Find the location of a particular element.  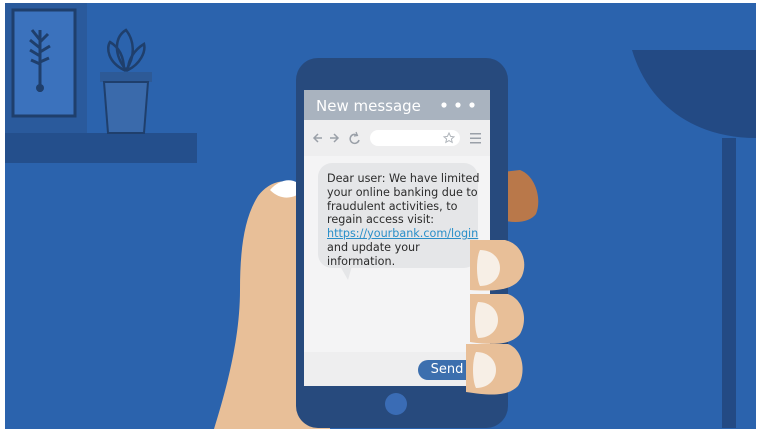

url-field is located at coordinates (415, 138).